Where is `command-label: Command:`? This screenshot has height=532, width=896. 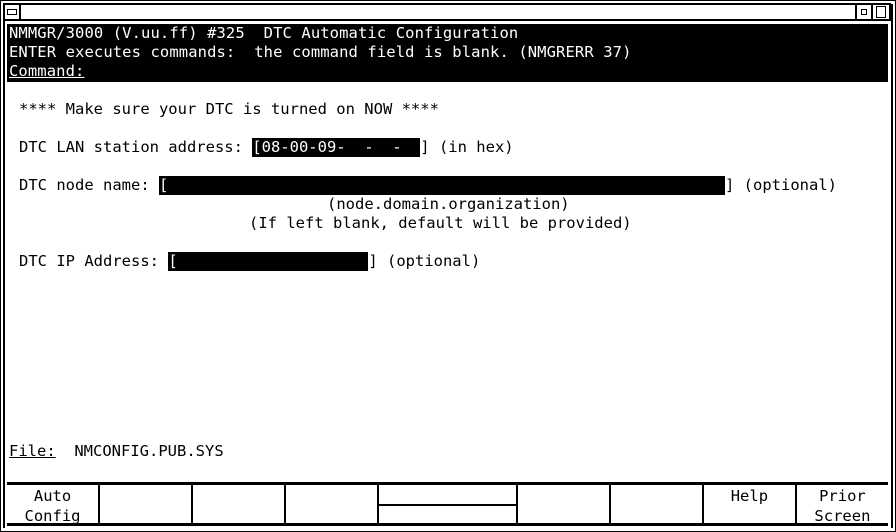 command-label: Command: is located at coordinates (47, 71).